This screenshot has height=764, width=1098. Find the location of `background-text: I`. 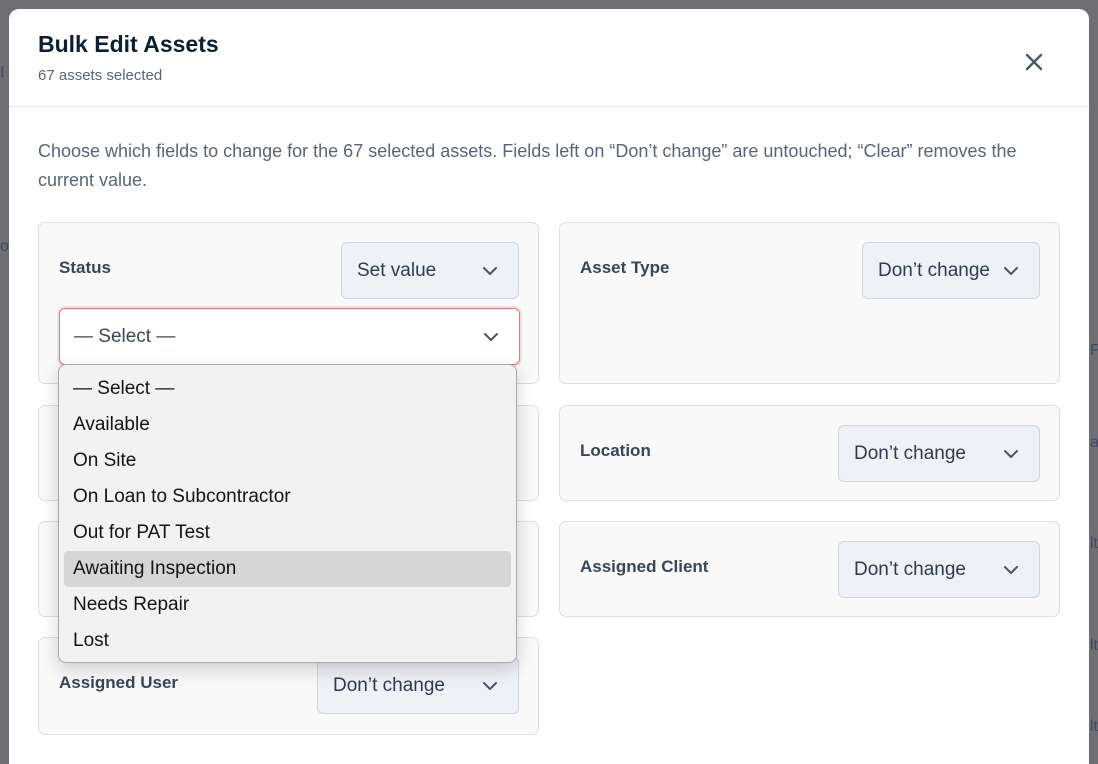

background-text: I is located at coordinates (2, 72).